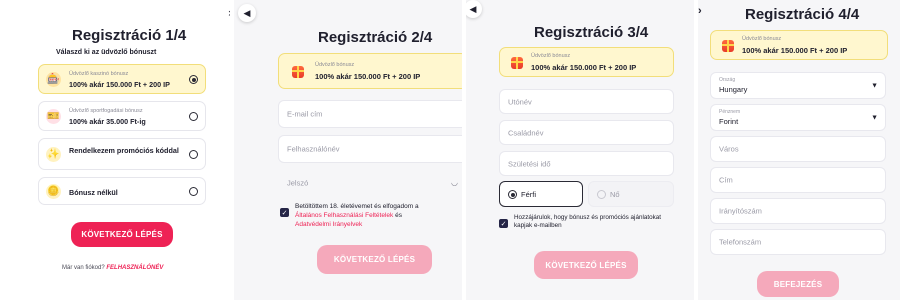  What do you see at coordinates (798, 284) in the screenshot?
I see `finish-button: BEFEJEZÉS` at bounding box center [798, 284].